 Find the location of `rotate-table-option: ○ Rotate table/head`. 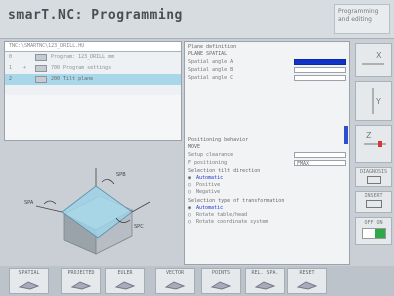

rotate-table-option: ○ Rotate table/head is located at coordinates (267, 215).